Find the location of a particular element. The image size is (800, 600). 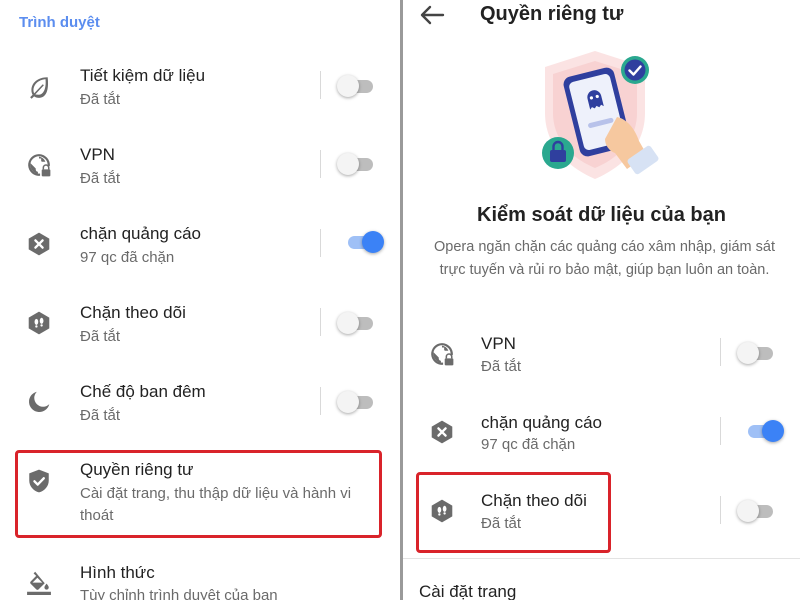

setting-title: Quyền riêng tư is located at coordinates (137, 469).